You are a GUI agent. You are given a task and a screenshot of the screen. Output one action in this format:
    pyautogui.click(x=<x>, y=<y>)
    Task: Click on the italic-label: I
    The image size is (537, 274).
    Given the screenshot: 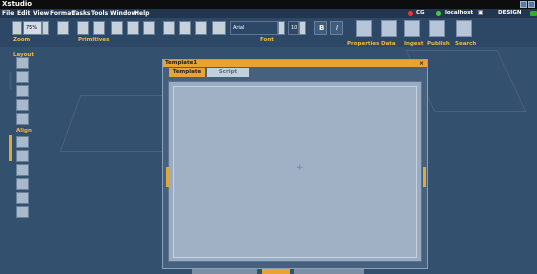 What is the action you would take?
    pyautogui.click(x=337, y=28)
    